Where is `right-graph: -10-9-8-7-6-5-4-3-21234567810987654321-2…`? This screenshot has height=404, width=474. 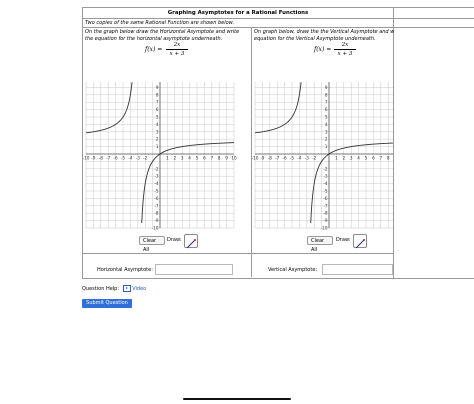 right-graph: -10-9-8-7-6-5-4-3-21234567810987654321-2… is located at coordinates (322, 157).